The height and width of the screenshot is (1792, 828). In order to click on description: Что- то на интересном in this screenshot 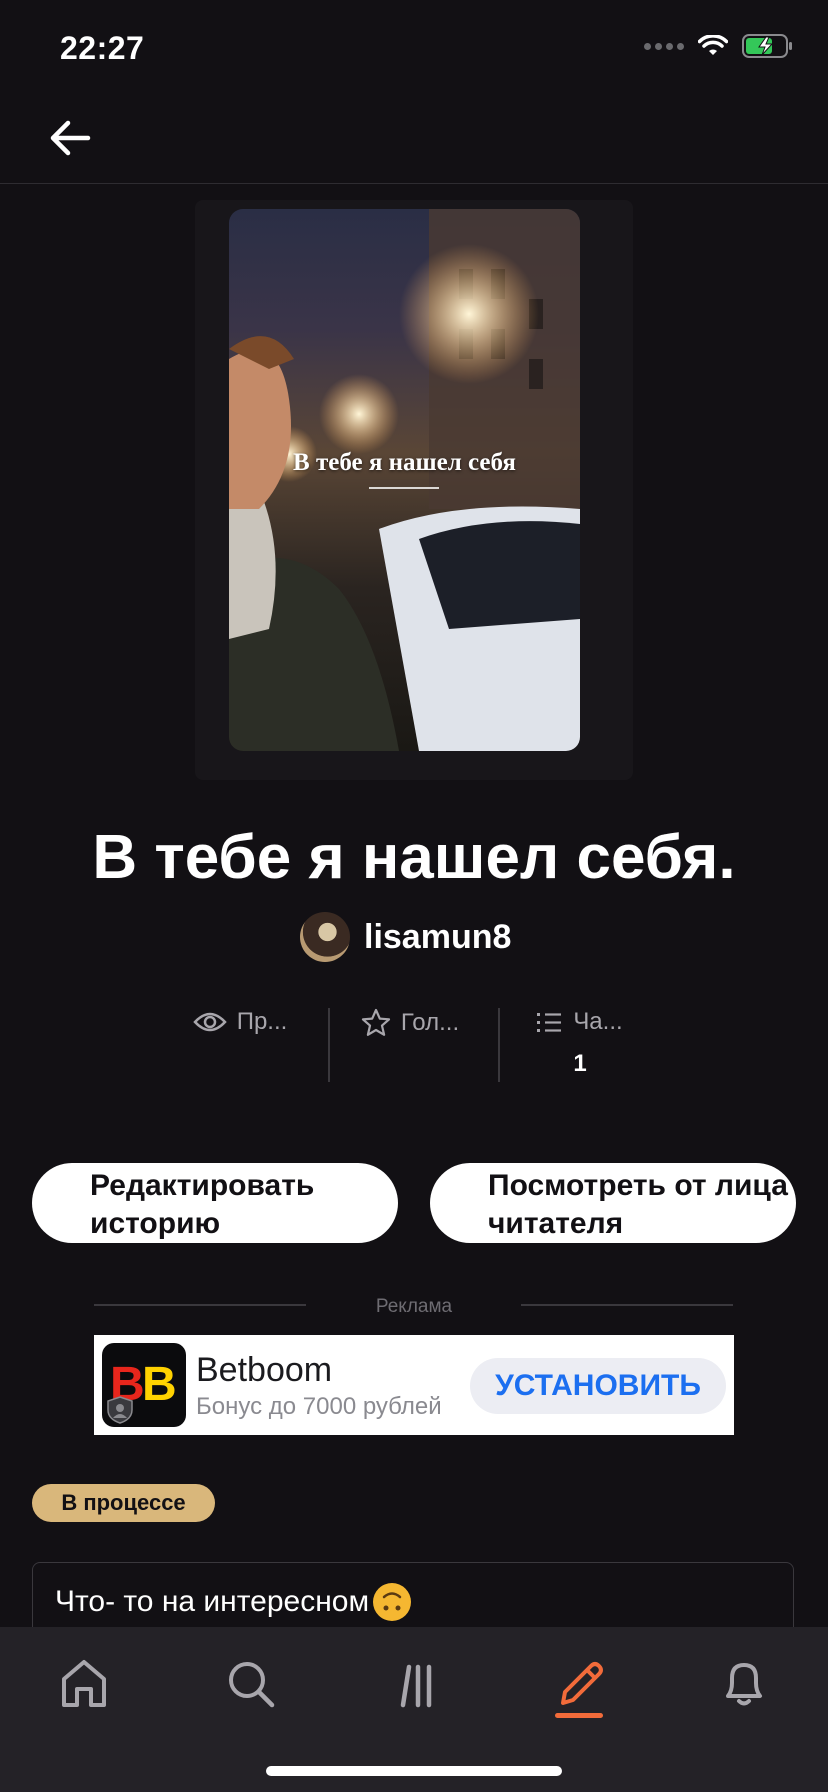, I will do `click(233, 1602)`.